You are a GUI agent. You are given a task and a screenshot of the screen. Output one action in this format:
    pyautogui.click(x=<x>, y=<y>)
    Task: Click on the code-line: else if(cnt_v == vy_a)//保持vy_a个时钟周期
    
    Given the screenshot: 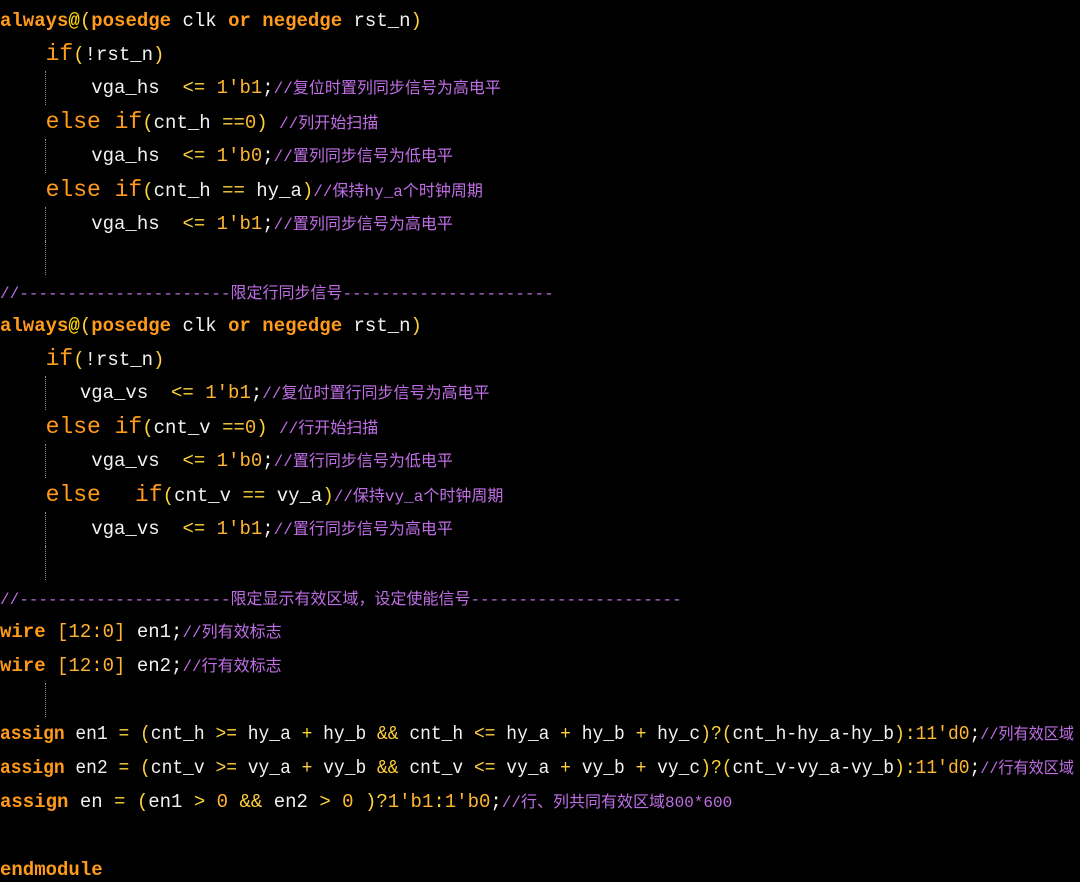 What is the action you would take?
    pyautogui.click(x=252, y=495)
    